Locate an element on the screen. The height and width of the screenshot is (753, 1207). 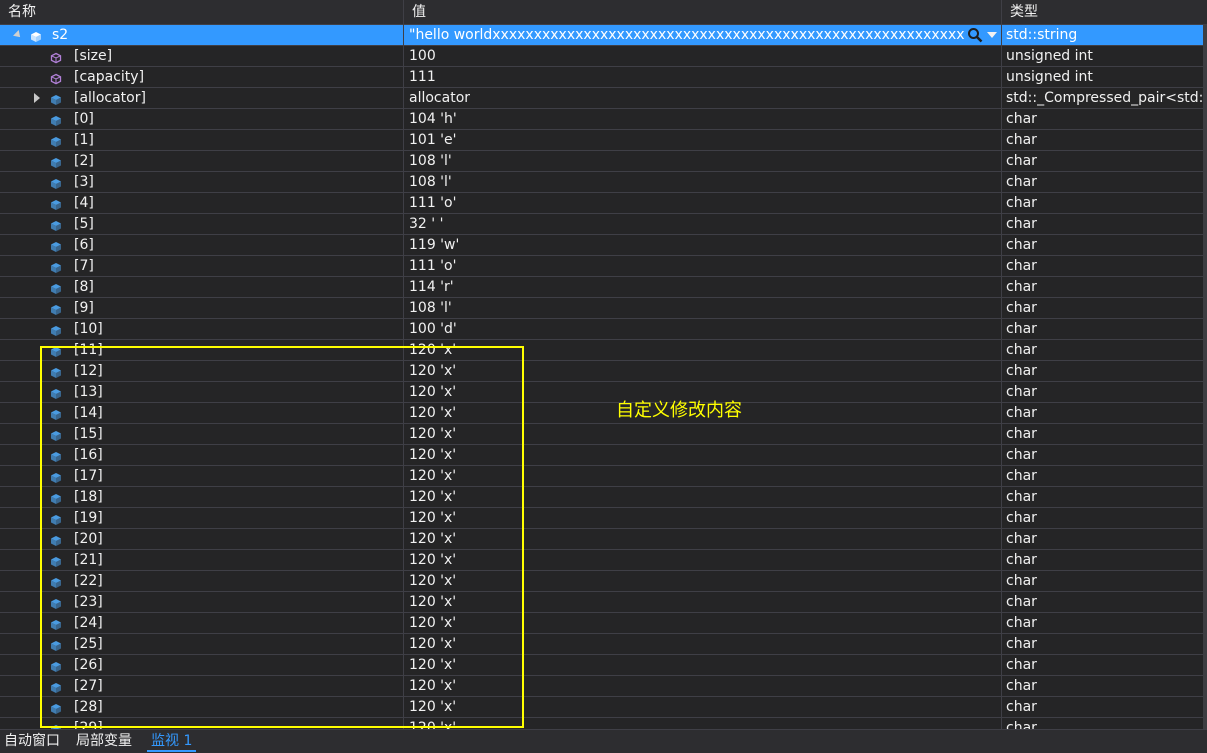
watch-row: [11] 120 'x' char is located at coordinates (601, 350).